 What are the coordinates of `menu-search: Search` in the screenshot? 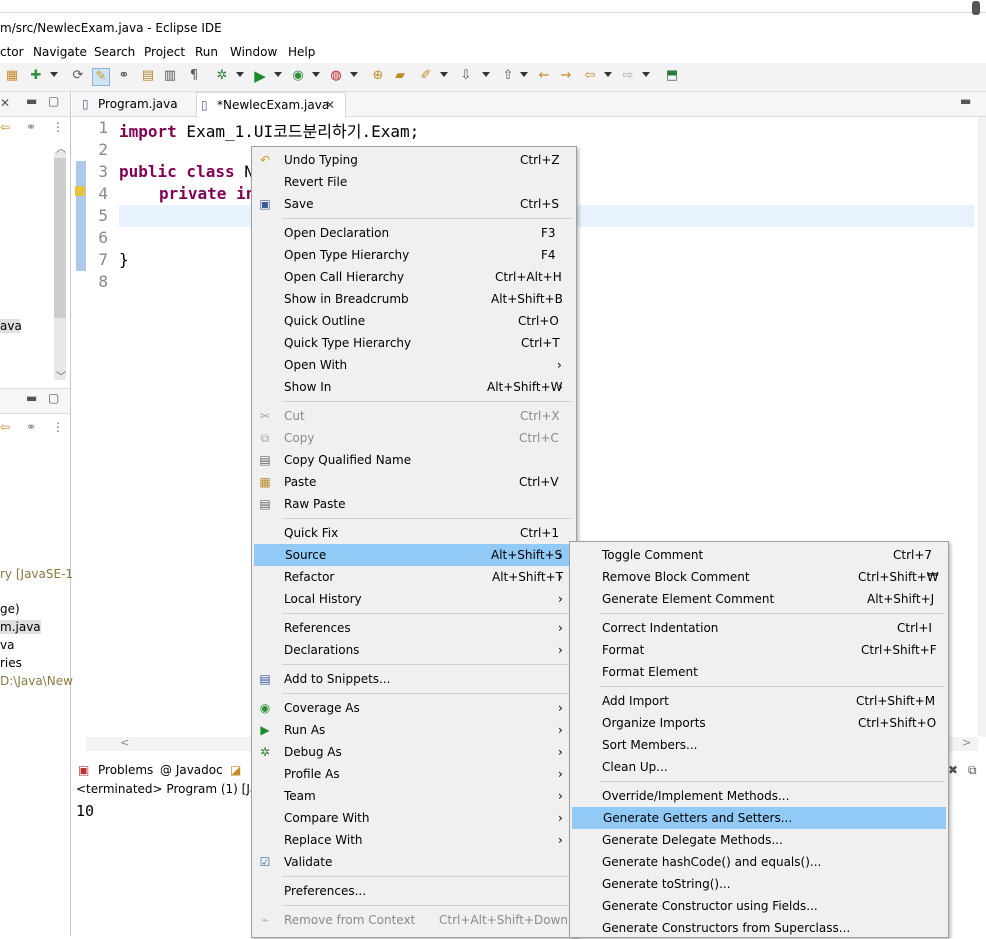 It's located at (114, 52).